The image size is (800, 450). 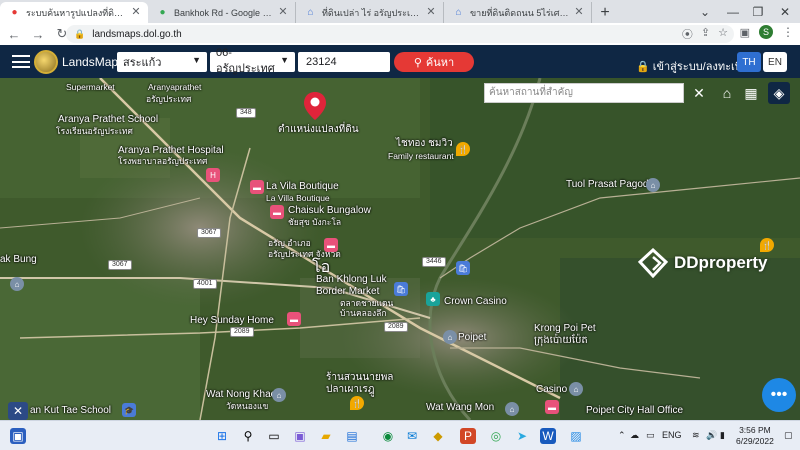 I want to click on map-label: โรงพยาบาลอรัญประเทศ, so click(x=163, y=161).